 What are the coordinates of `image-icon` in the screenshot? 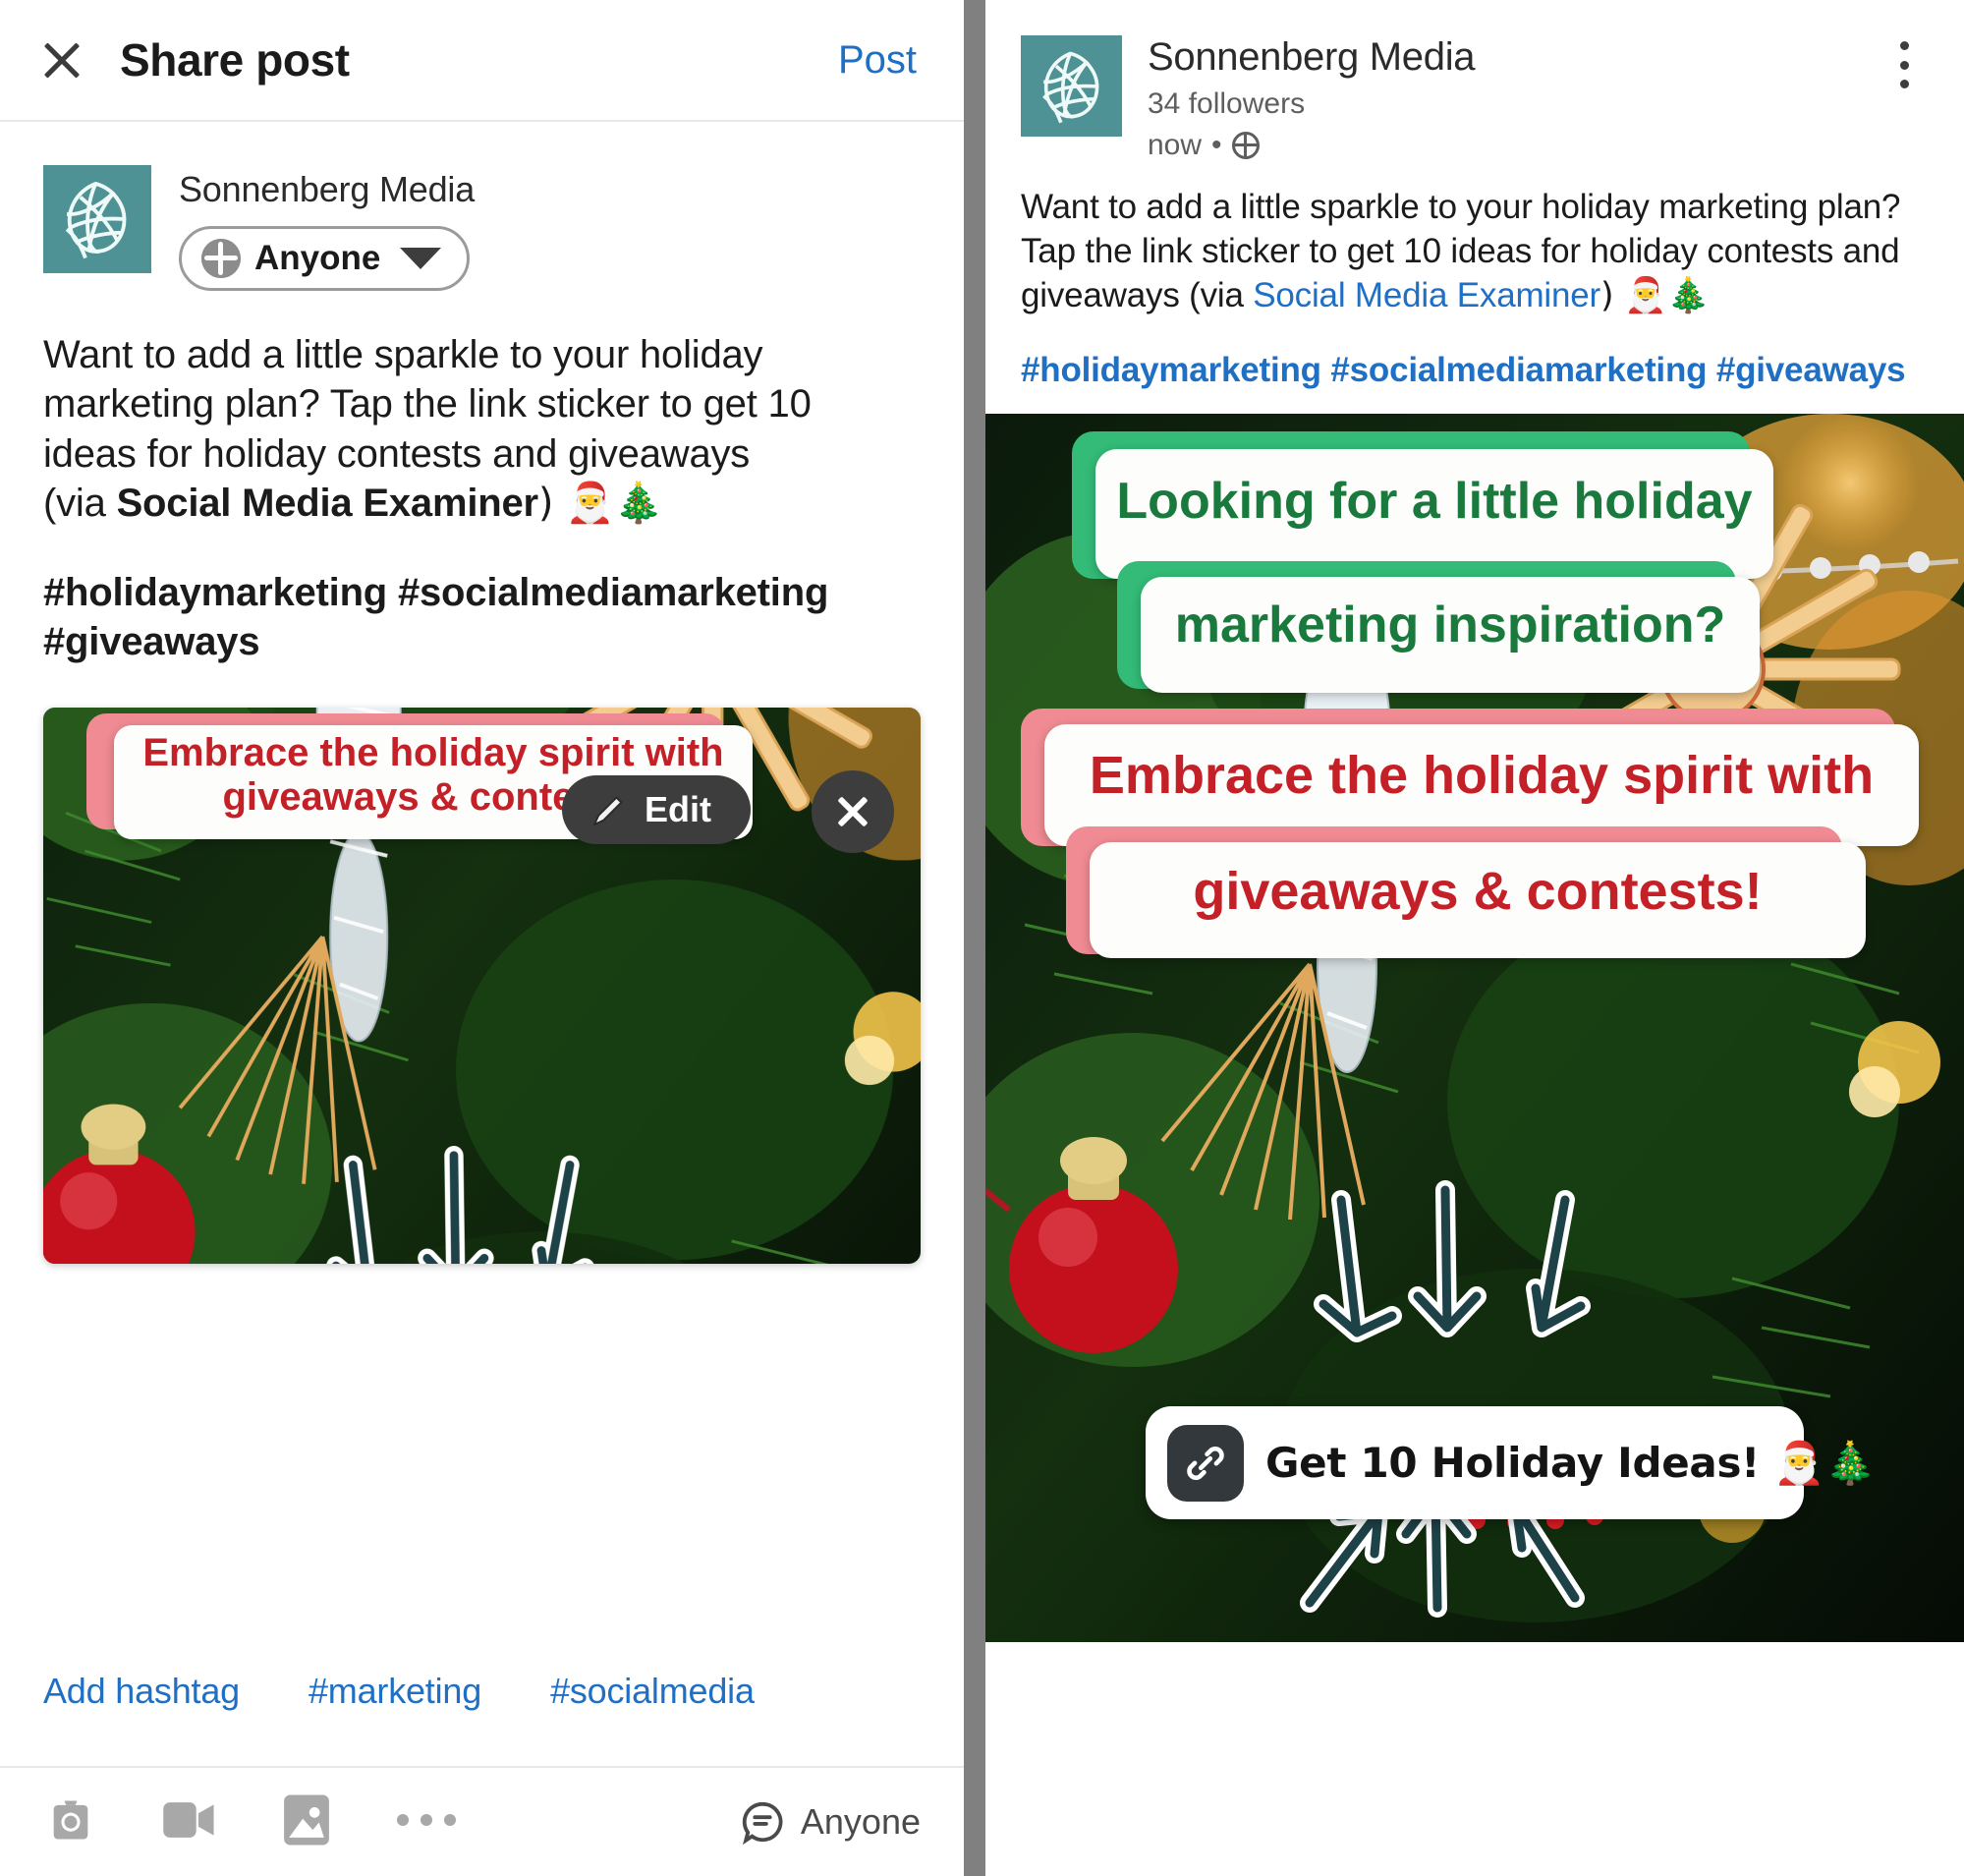 It's located at (306, 1822).